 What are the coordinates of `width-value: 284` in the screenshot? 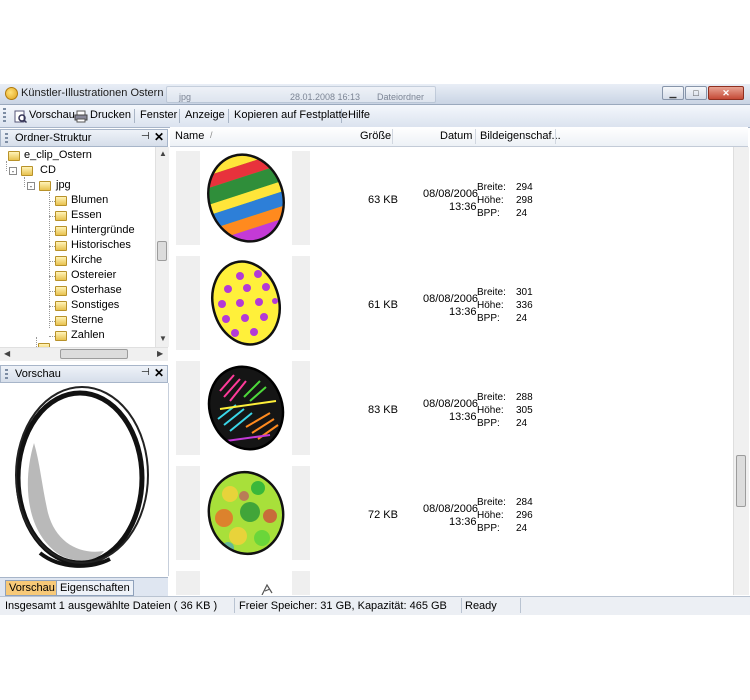 It's located at (524, 502).